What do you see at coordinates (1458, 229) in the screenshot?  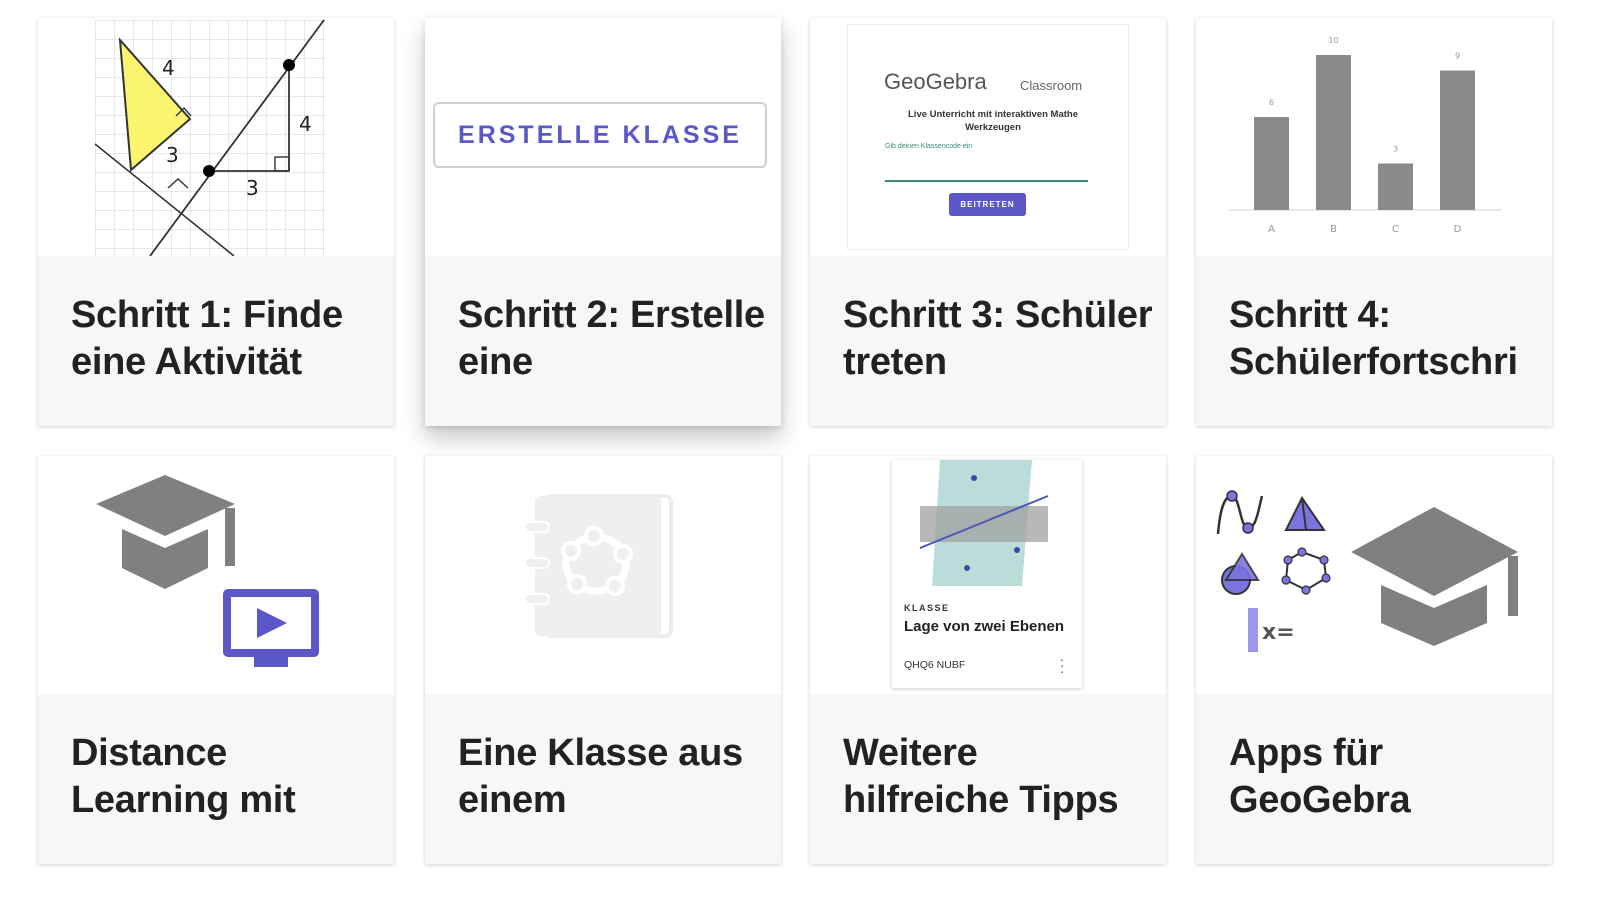 I see `category-label: D` at bounding box center [1458, 229].